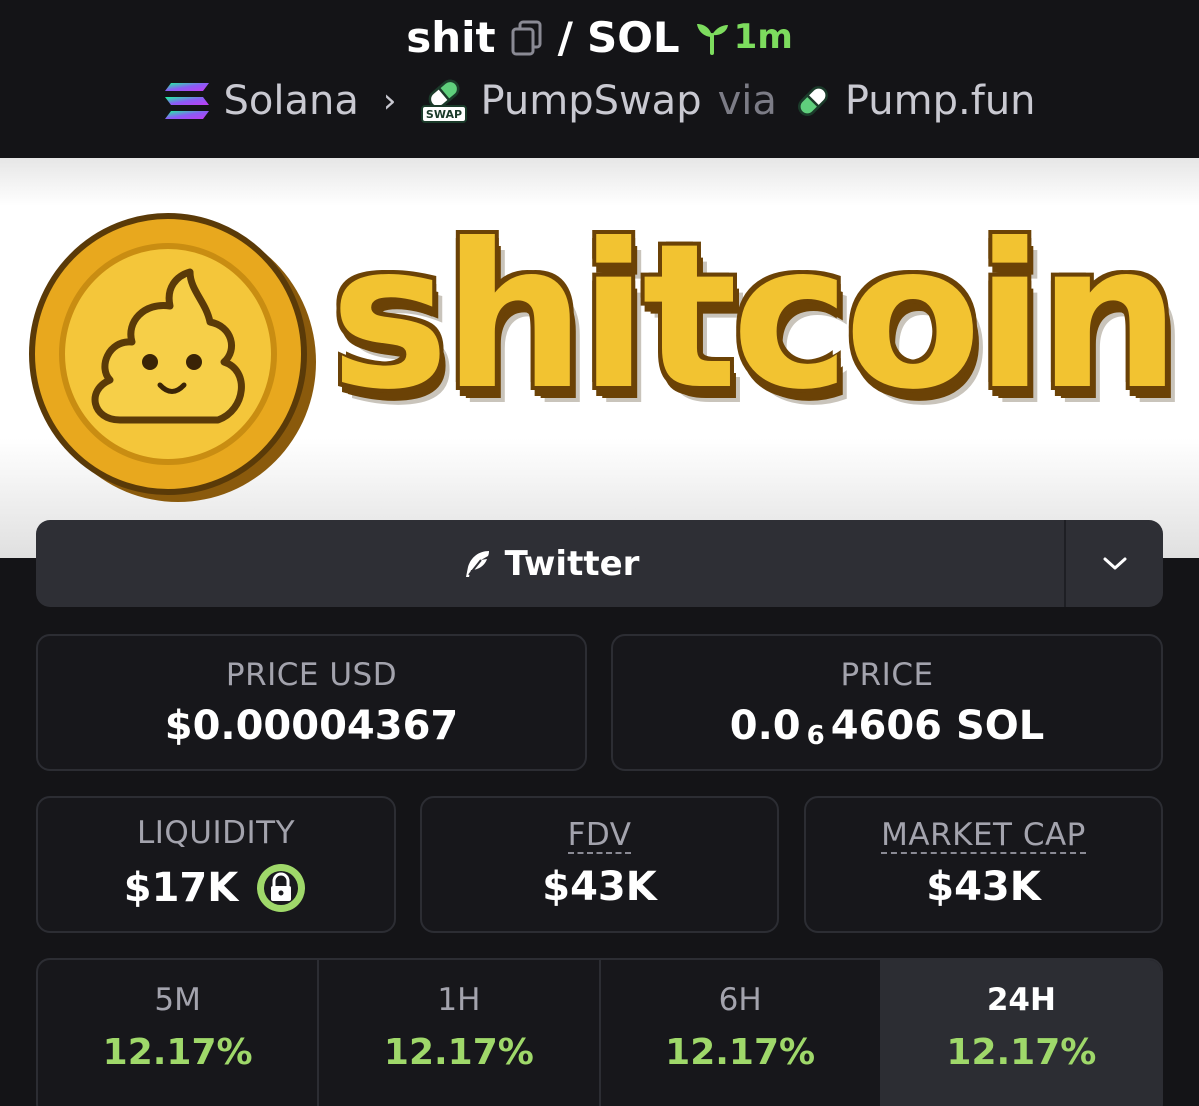 The width and height of the screenshot is (1199, 1106). I want to click on tab-1h: 1H 12.17%, so click(460, 1033).